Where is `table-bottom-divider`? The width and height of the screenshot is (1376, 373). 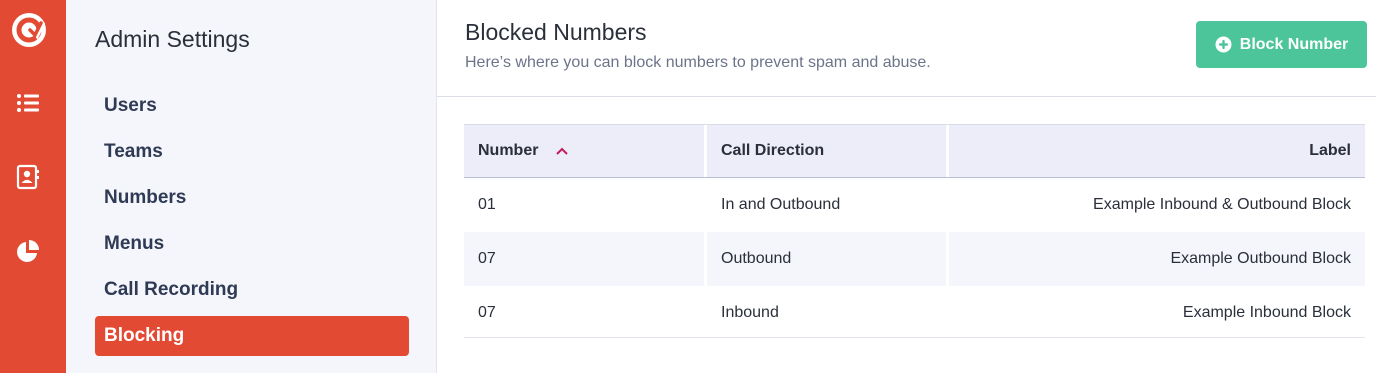 table-bottom-divider is located at coordinates (914, 337).